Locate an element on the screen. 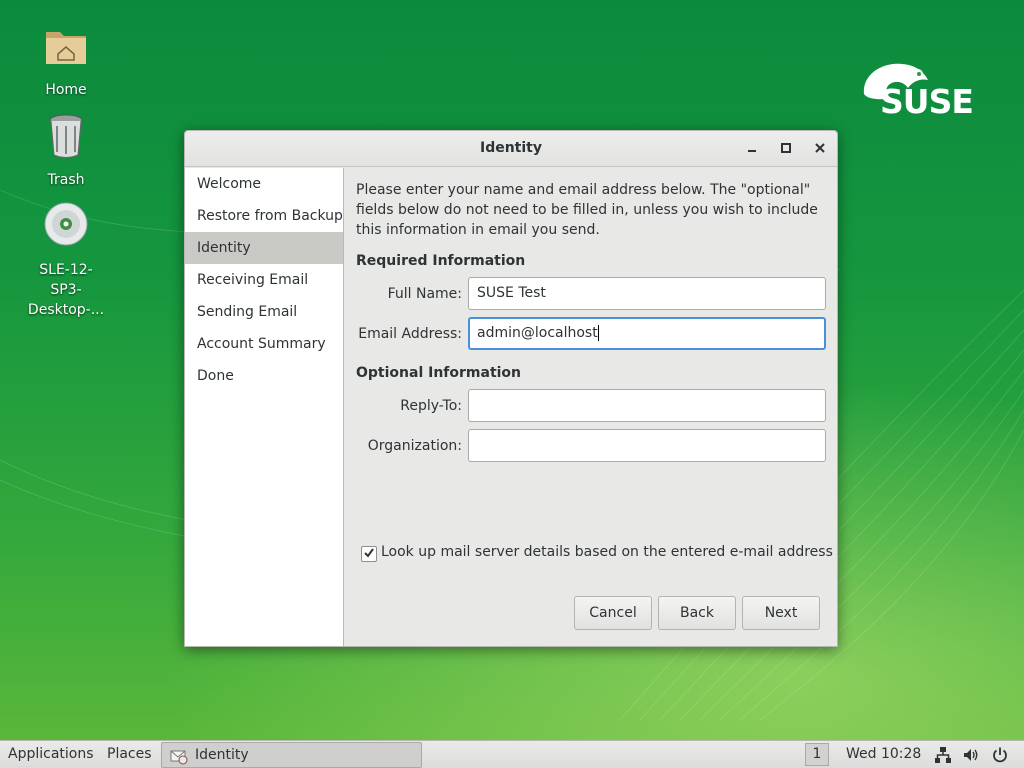 The height and width of the screenshot is (768, 1024). close-icon is located at coordinates (820, 148).